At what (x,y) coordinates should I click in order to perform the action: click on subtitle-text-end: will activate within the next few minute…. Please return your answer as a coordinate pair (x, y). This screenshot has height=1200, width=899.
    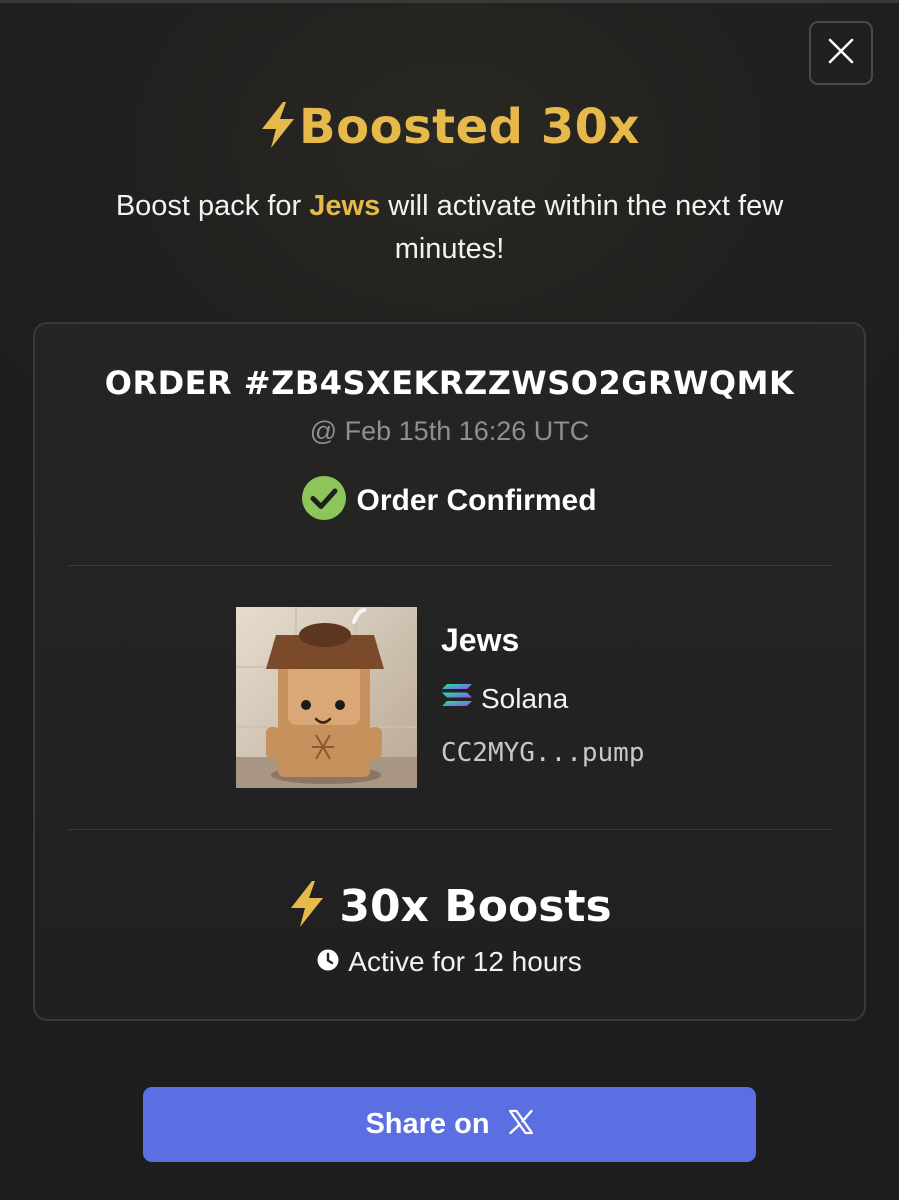
    Looking at the image, I should click on (582, 227).